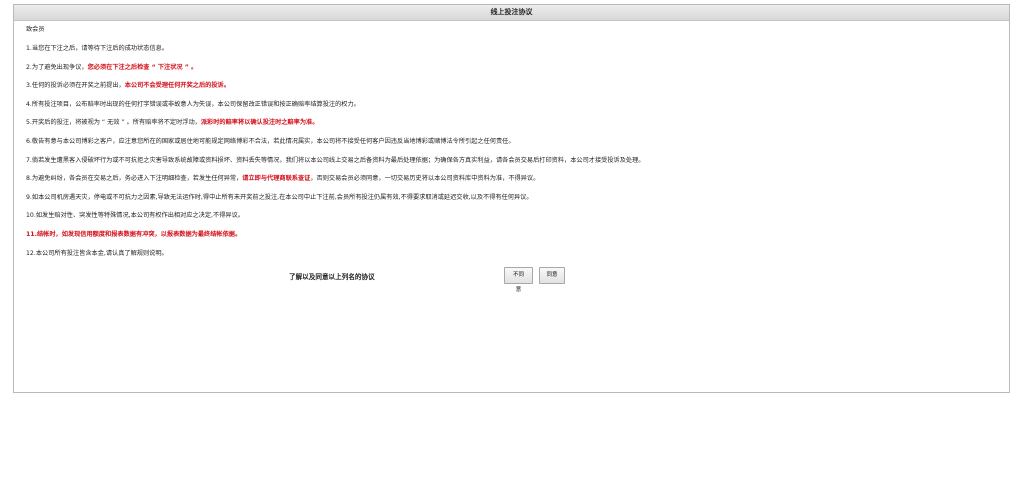  Describe the element at coordinates (517, 48) in the screenshot. I see `rule-item: 1.当您在下注之后，请等待下注后的成功状态信息。` at that location.